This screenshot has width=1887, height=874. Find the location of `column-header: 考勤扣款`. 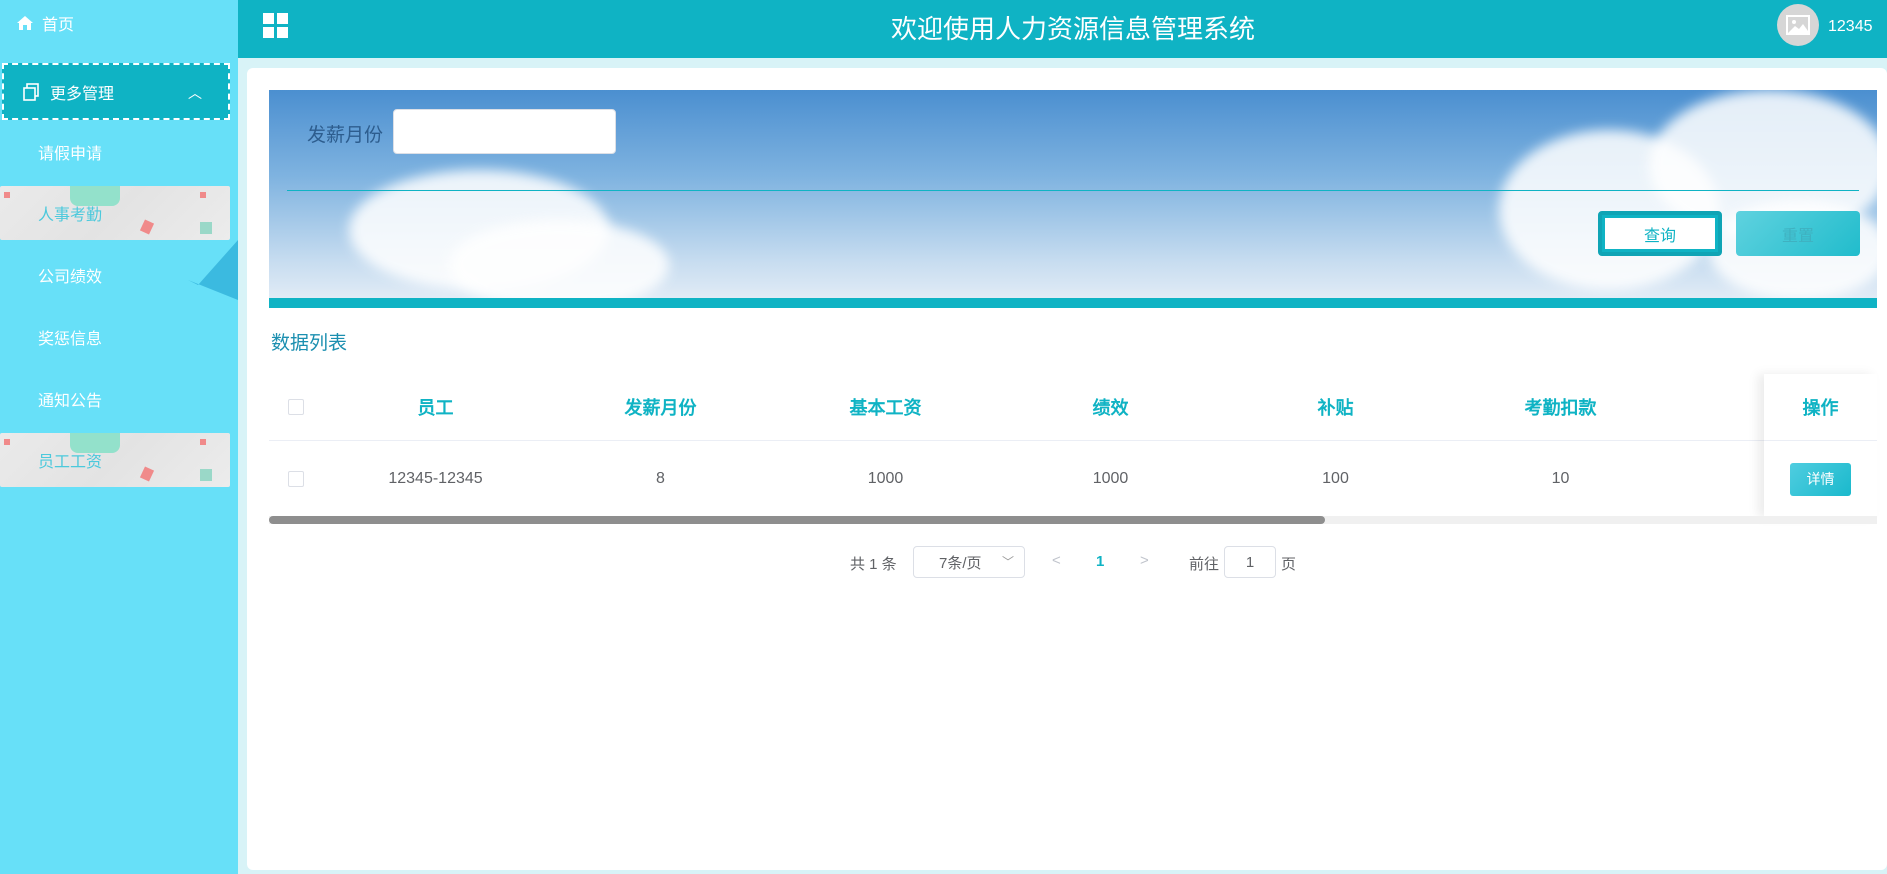

column-header: 考勤扣款 is located at coordinates (1560, 407).